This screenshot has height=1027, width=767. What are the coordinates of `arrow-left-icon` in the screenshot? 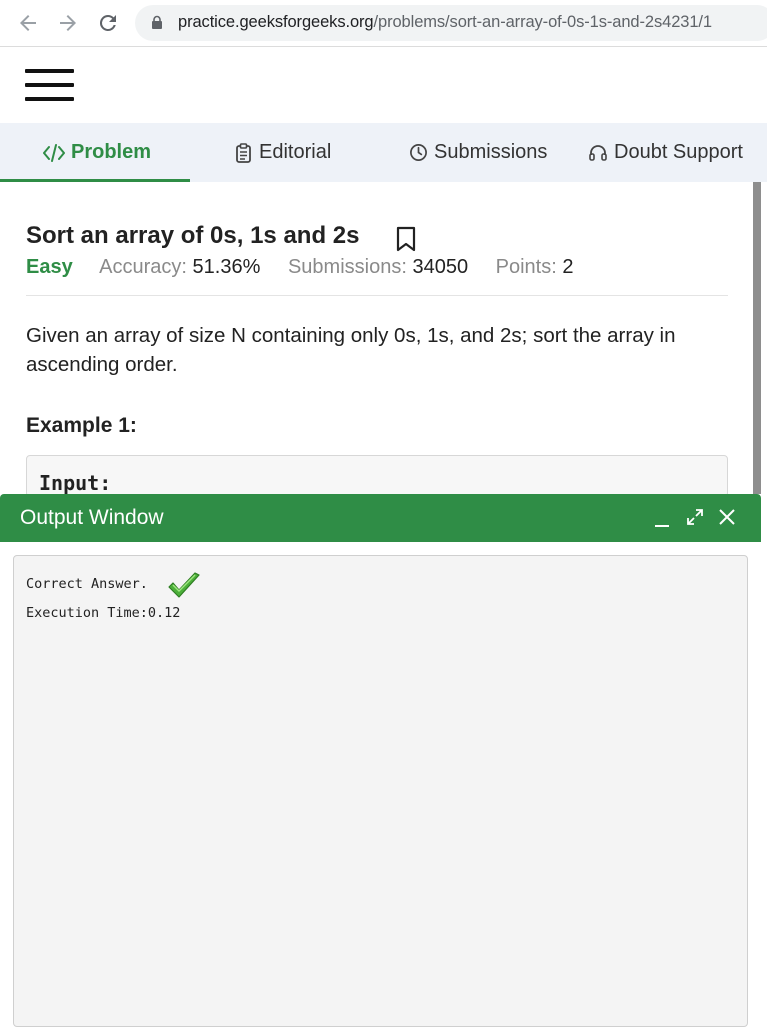 It's located at (28, 23).